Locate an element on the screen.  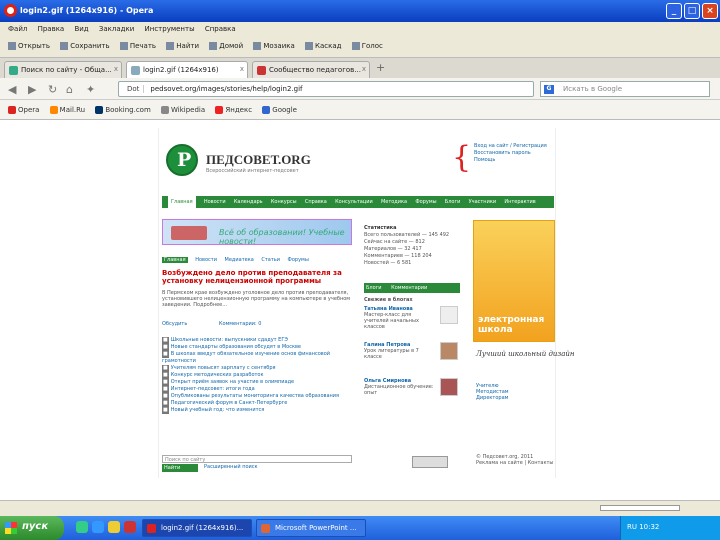
list-item: ■ Интернет-педсовет: итоги года is located at coordinates (257, 389).